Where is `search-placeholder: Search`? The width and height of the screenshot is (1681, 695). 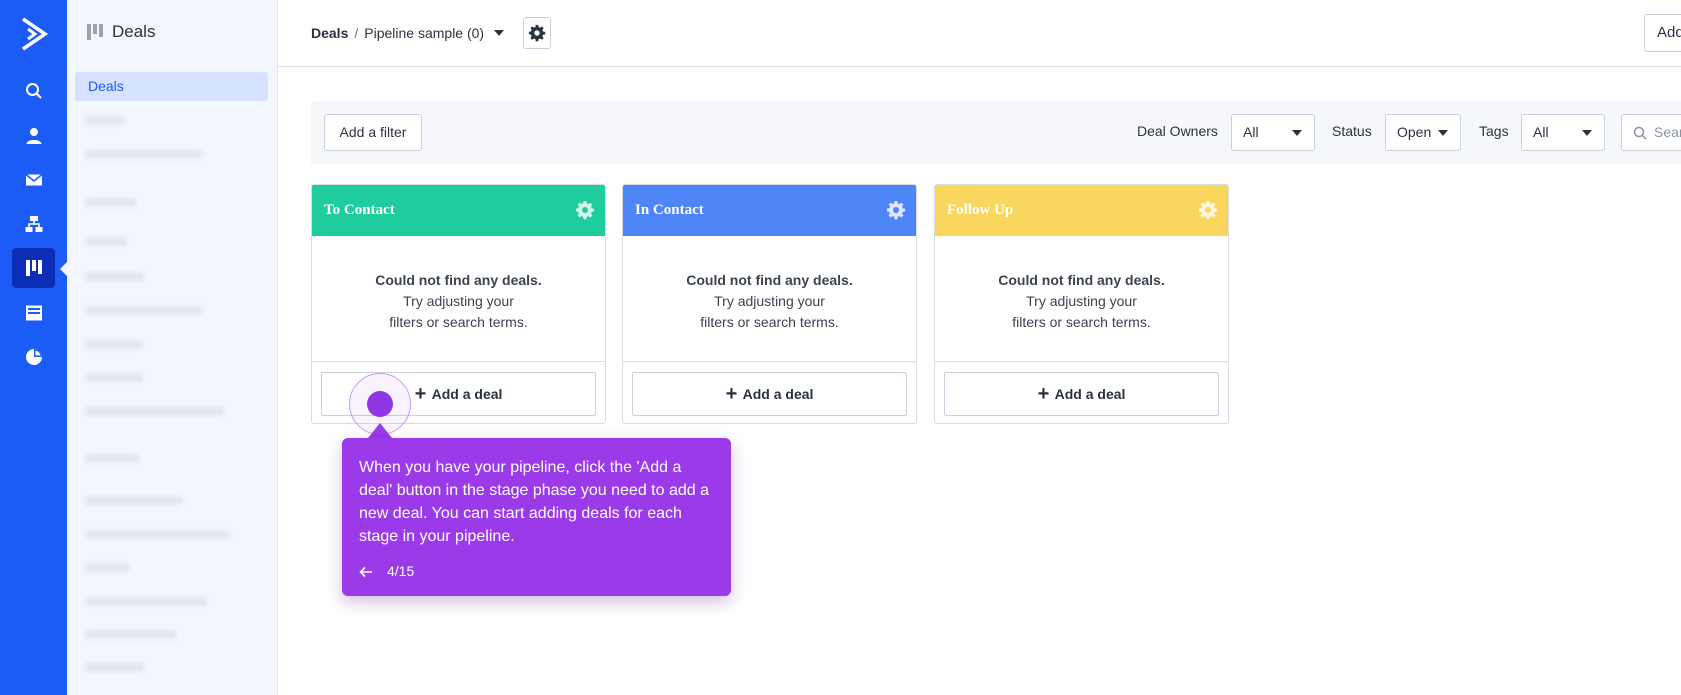 search-placeholder: Search is located at coordinates (1667, 132).